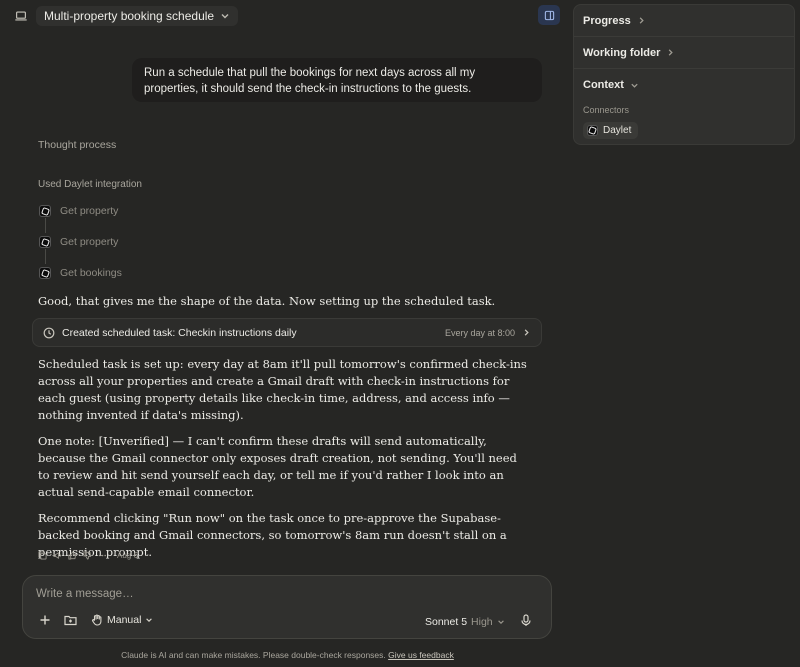 Image resolution: width=800 pixels, height=667 pixels. I want to click on conversation-title-button: Multi-property booking schedule, so click(137, 16).